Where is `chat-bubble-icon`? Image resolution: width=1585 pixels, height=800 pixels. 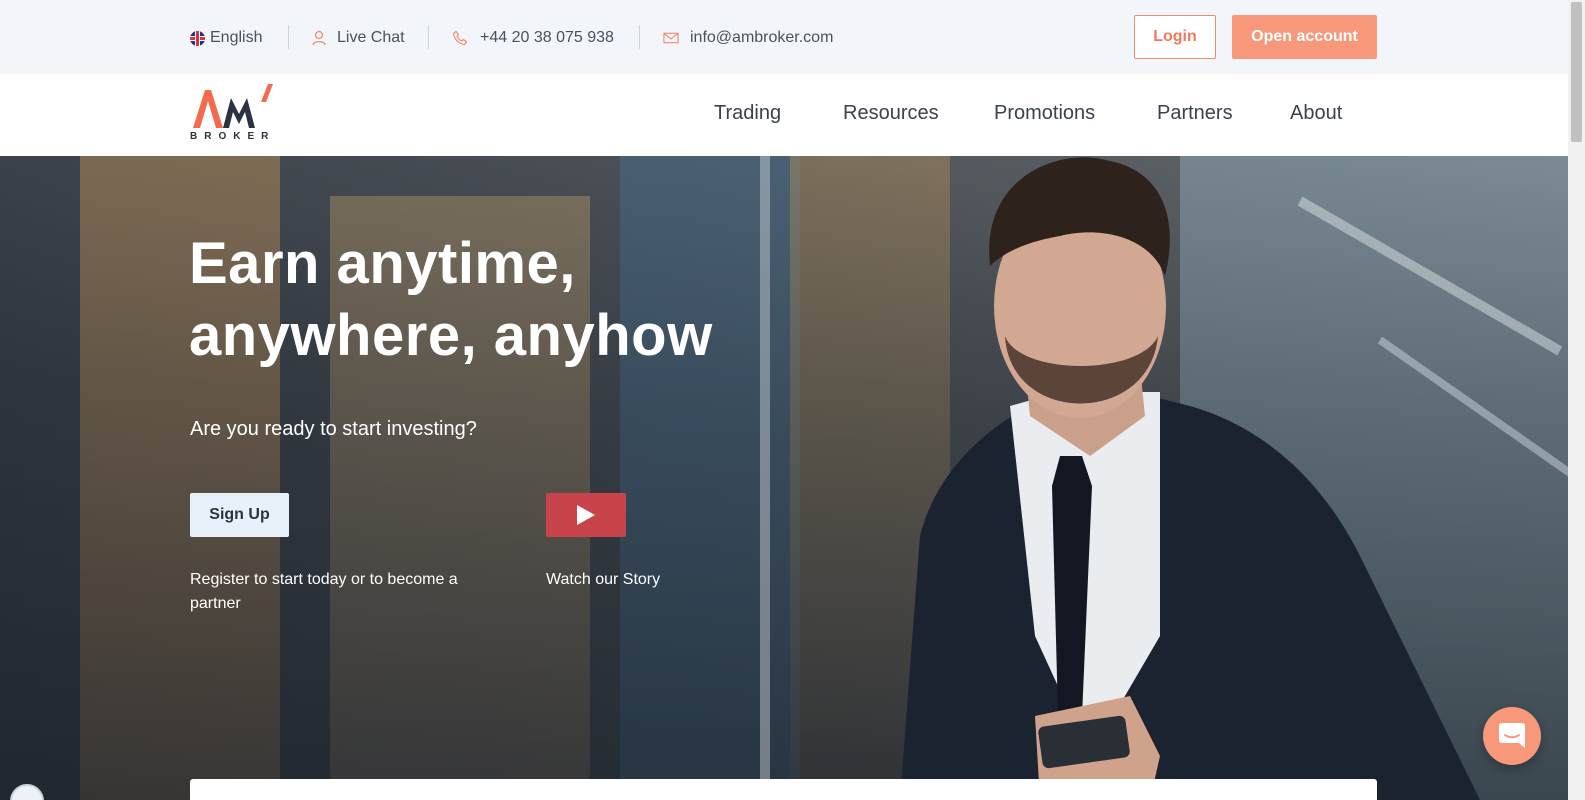
chat-bubble-icon is located at coordinates (1512, 735).